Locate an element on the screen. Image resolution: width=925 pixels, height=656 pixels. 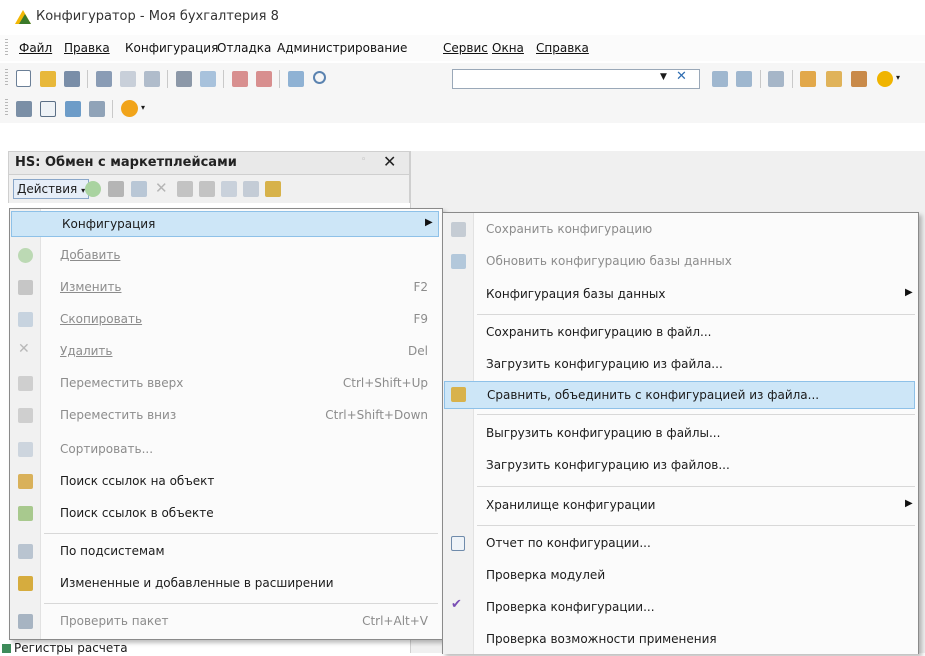
find-in-tree-icon is located at coordinates (296, 79).